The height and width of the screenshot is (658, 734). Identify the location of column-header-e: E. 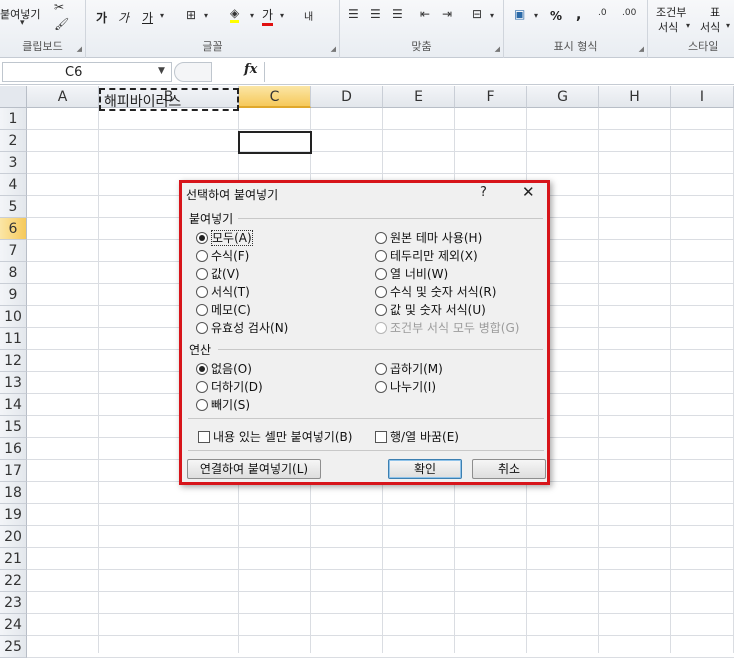
(419, 97).